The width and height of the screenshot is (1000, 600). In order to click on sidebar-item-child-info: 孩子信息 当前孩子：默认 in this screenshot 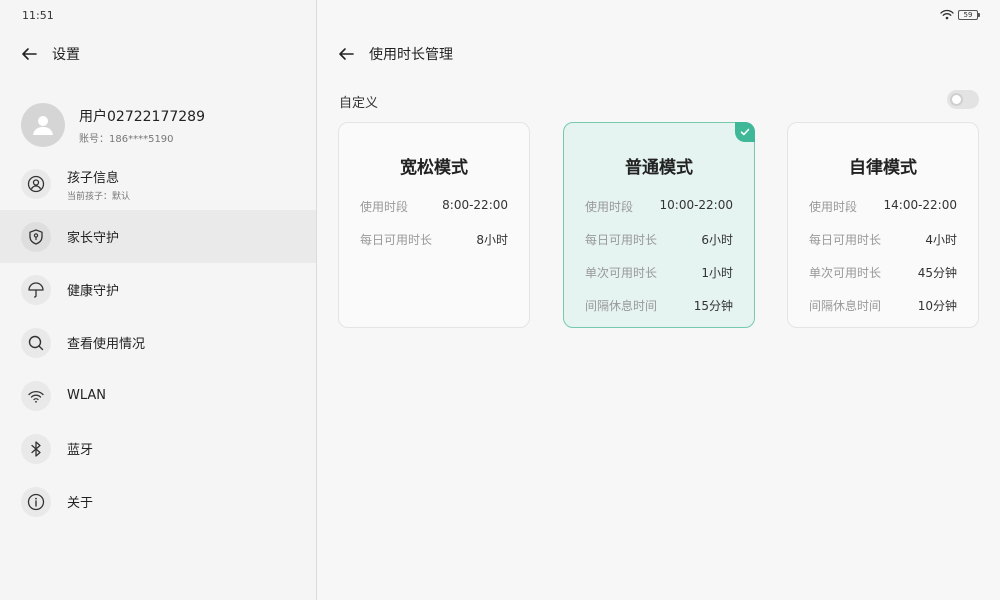, I will do `click(158, 184)`.